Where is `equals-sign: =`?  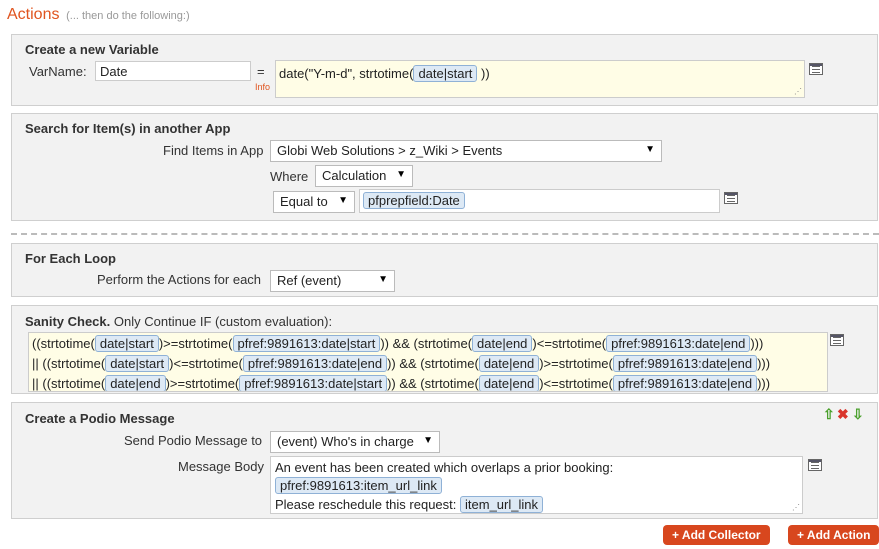
equals-sign: = is located at coordinates (261, 71).